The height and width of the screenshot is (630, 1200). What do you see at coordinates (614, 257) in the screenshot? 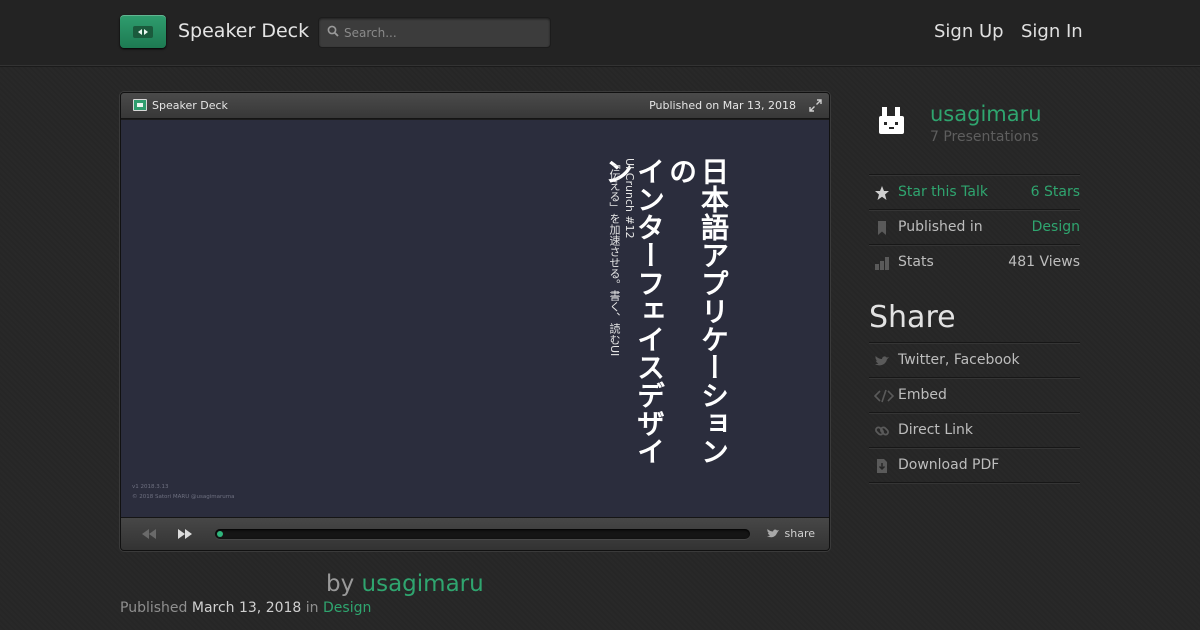
I see `slide-subtitle-line: 「伝える」を加速させる。書く、読むUI` at bounding box center [614, 257].